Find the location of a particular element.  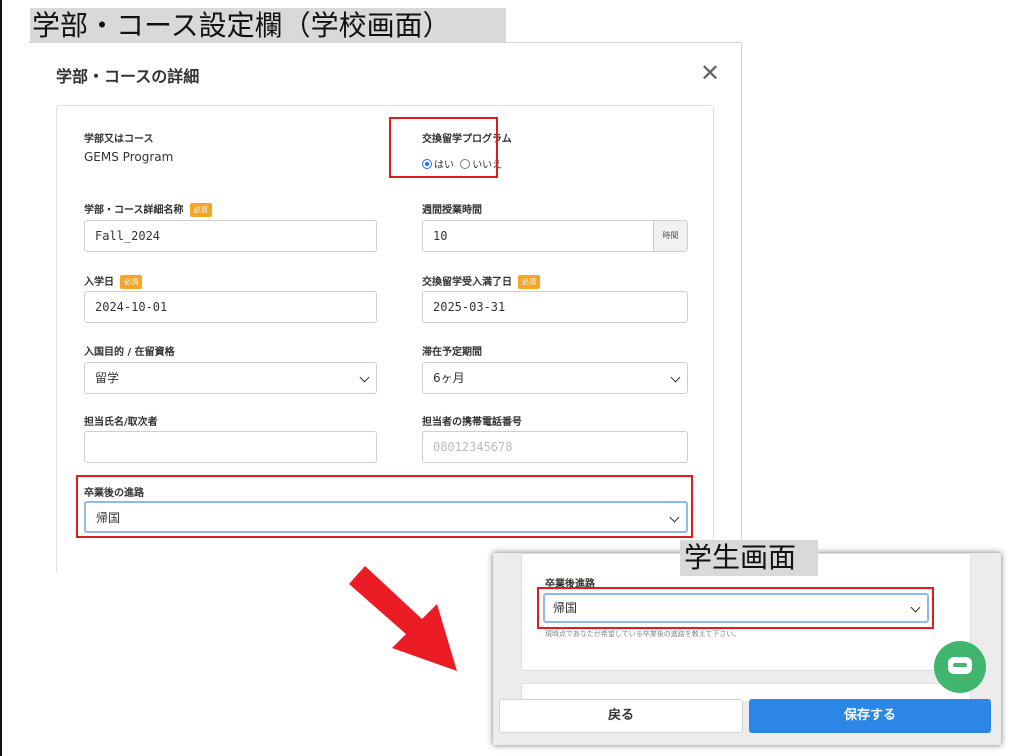

career-select: 帰国 is located at coordinates (386, 517).